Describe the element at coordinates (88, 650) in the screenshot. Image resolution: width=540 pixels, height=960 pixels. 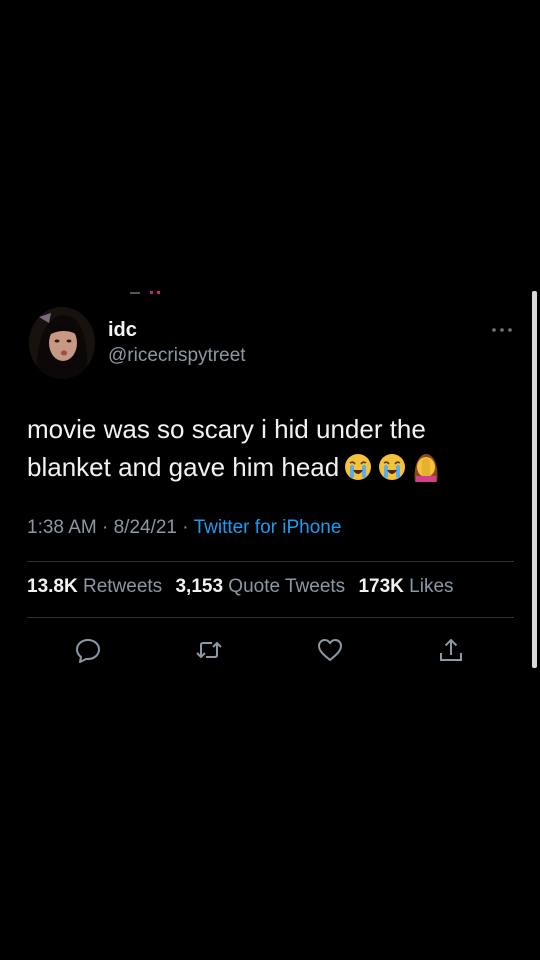
I see `reply-icon` at that location.